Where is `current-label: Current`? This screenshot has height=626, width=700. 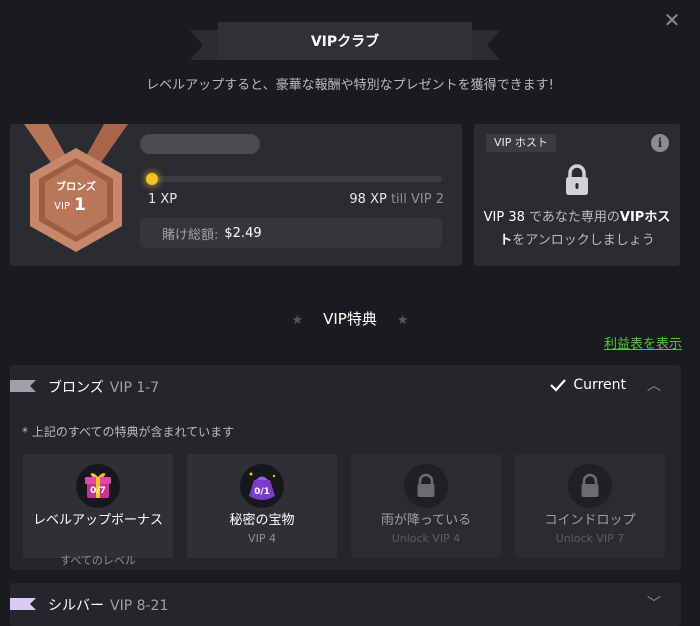 current-label: Current is located at coordinates (599, 385).